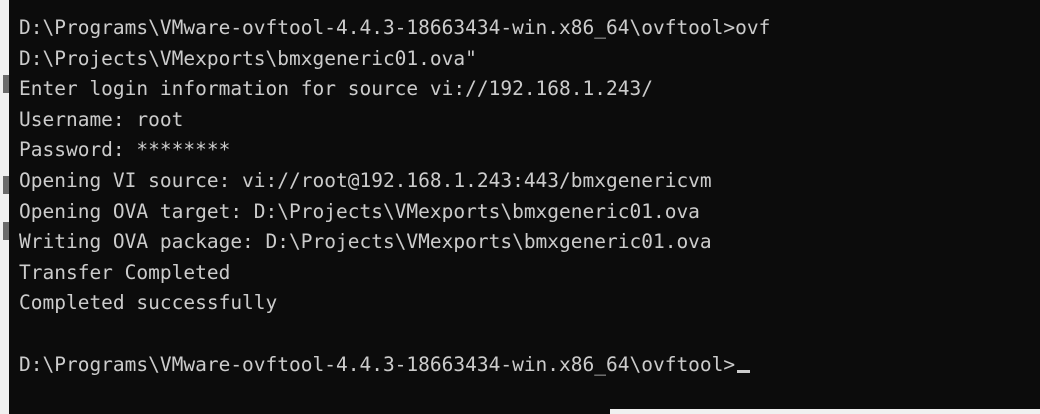  Describe the element at coordinates (101, 119) in the screenshot. I see `console-line: Username: root` at that location.